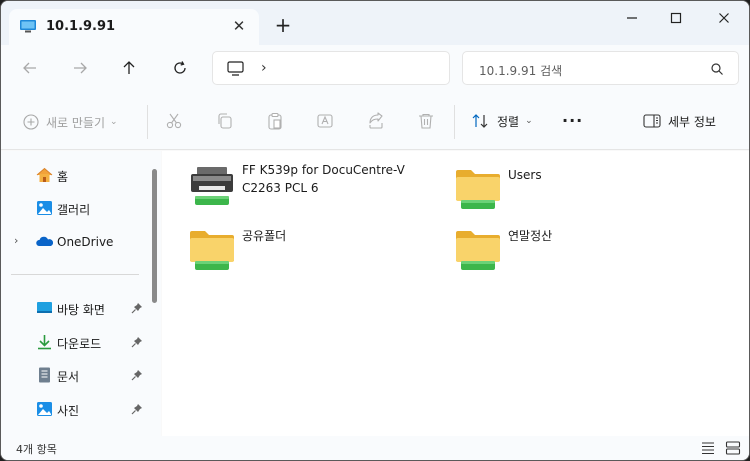 Image resolution: width=750 pixels, height=461 pixels. I want to click on maximize-button, so click(676, 18).